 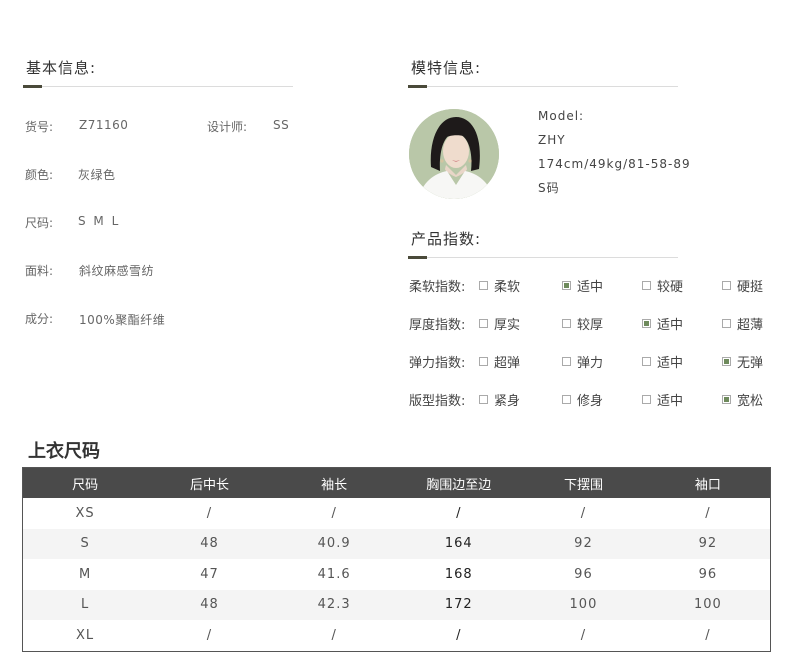 What do you see at coordinates (97, 175) in the screenshot?
I see `field-value-color: 灰绿色` at bounding box center [97, 175].